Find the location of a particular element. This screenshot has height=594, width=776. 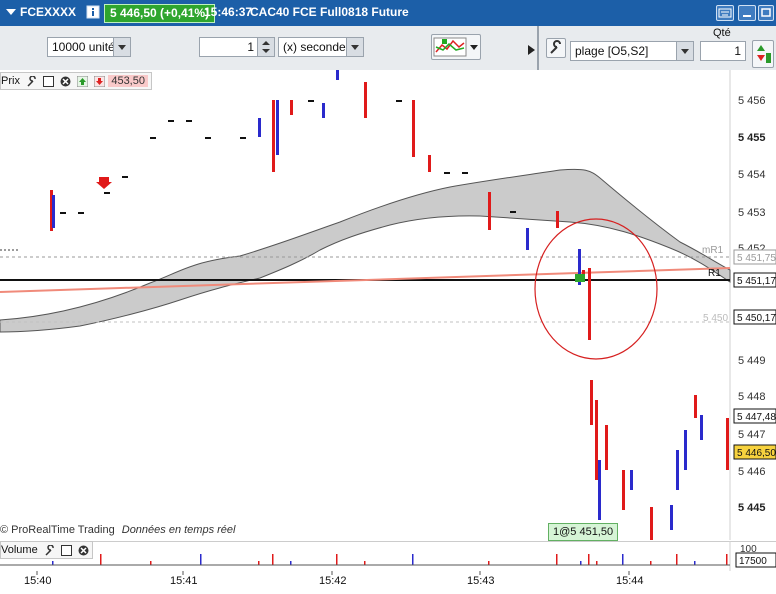

interval-input: 1 is located at coordinates (237, 47).